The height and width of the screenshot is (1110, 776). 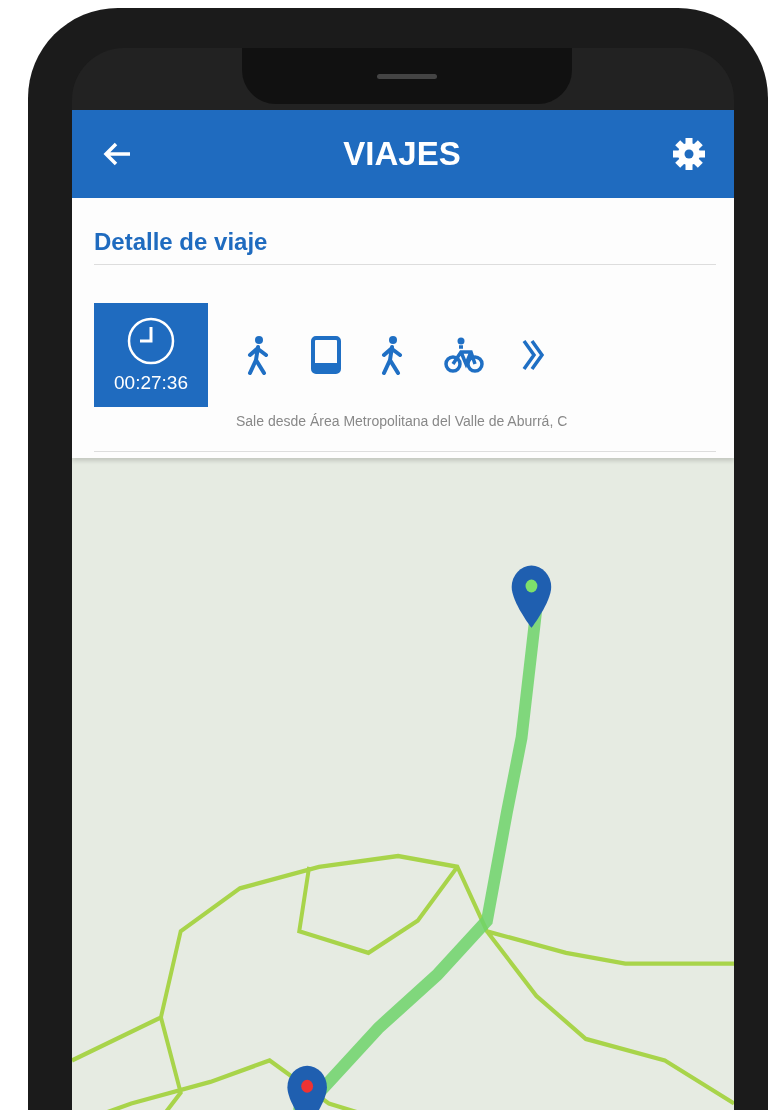 I want to click on trip-duration: 00:27:36, so click(x=151, y=383).